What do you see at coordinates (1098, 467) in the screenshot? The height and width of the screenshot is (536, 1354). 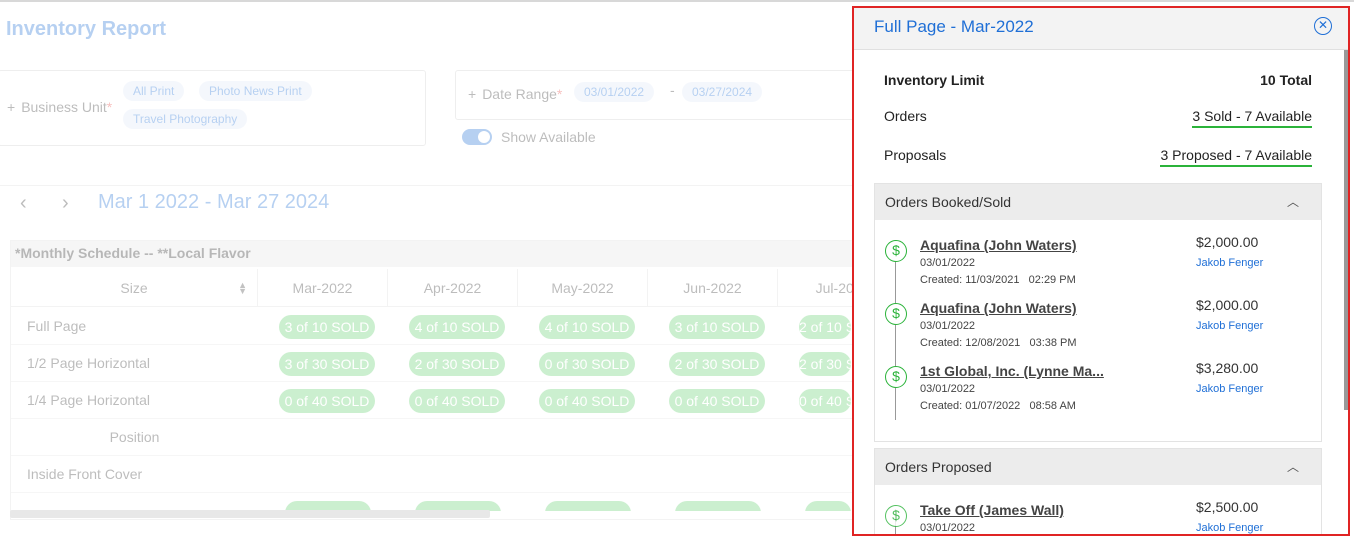 I see `orders-proposed-header: Orders Proposed ︿` at bounding box center [1098, 467].